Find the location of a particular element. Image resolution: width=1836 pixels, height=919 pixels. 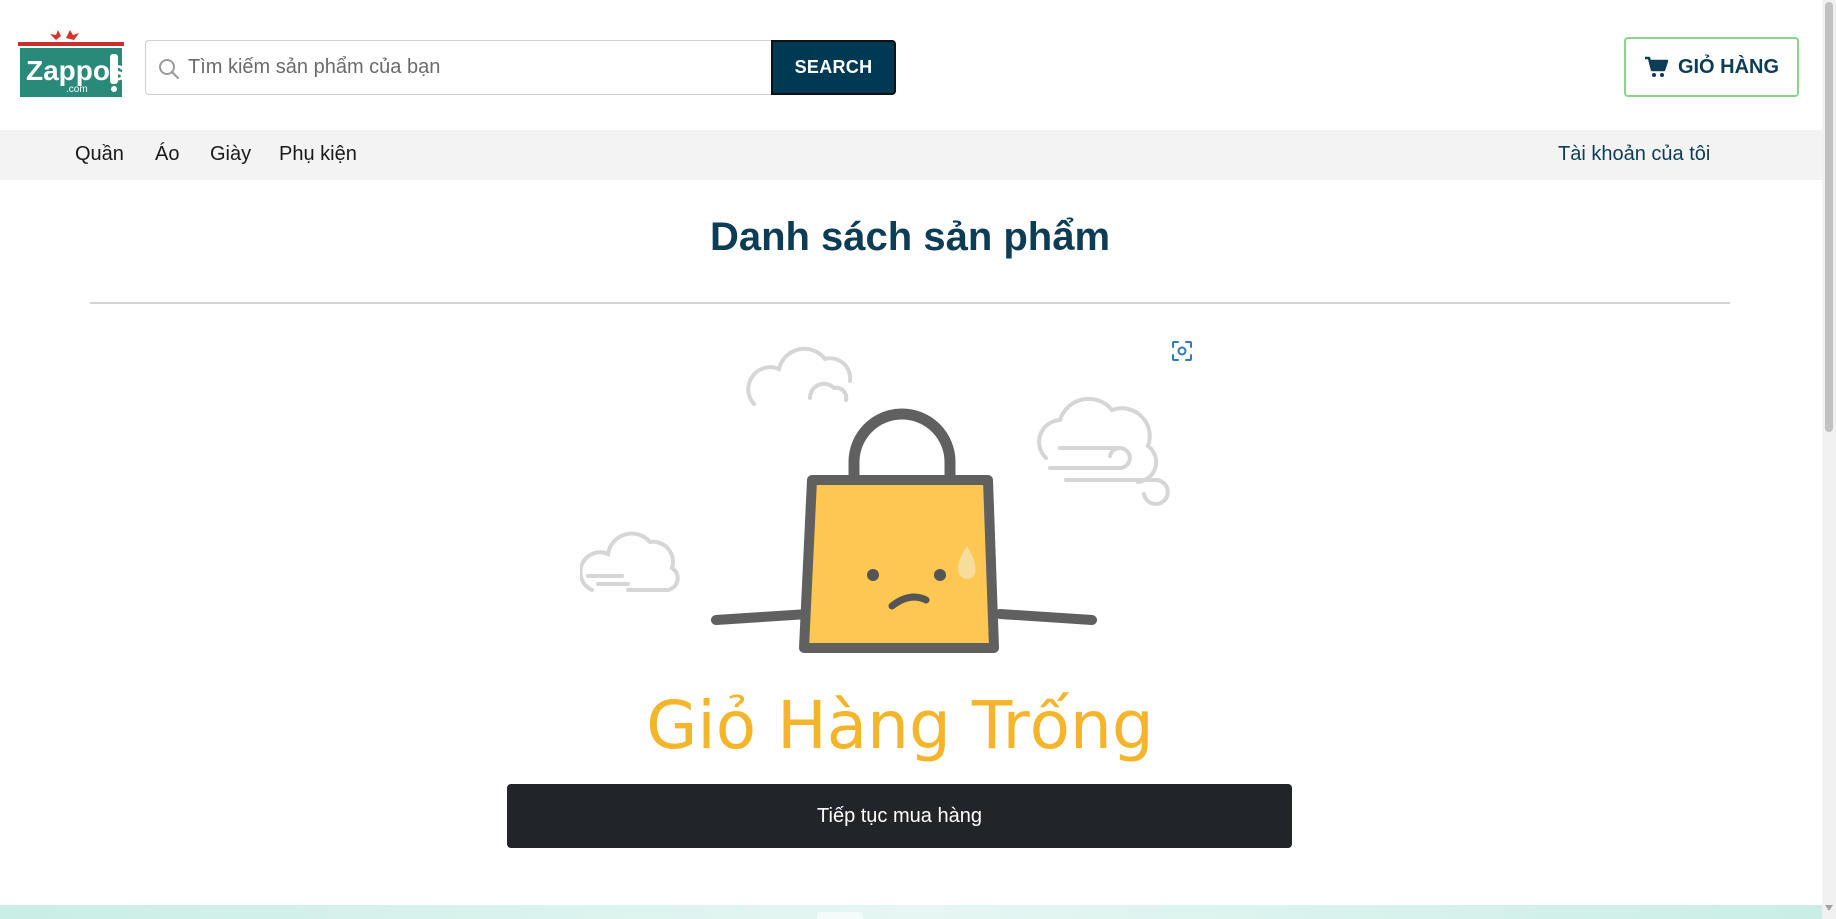

capture-icon is located at coordinates (1182, 351).